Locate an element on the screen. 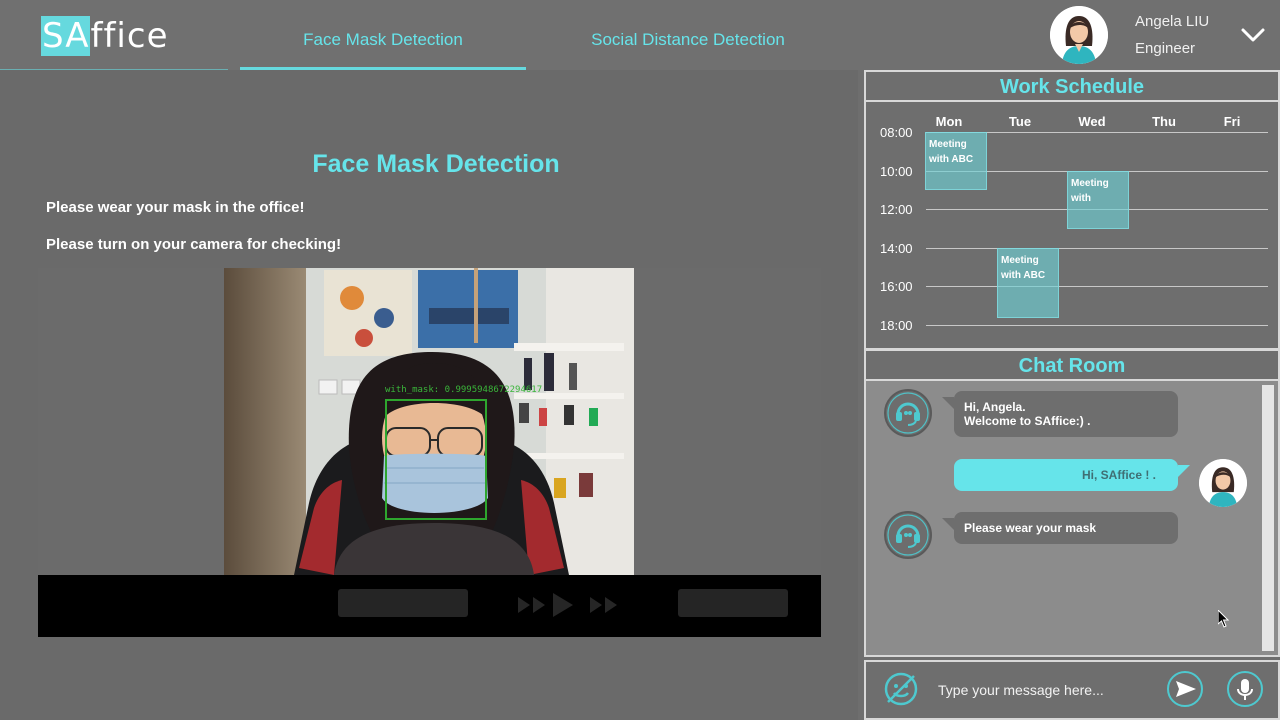  face-detection-box is located at coordinates (436, 459).